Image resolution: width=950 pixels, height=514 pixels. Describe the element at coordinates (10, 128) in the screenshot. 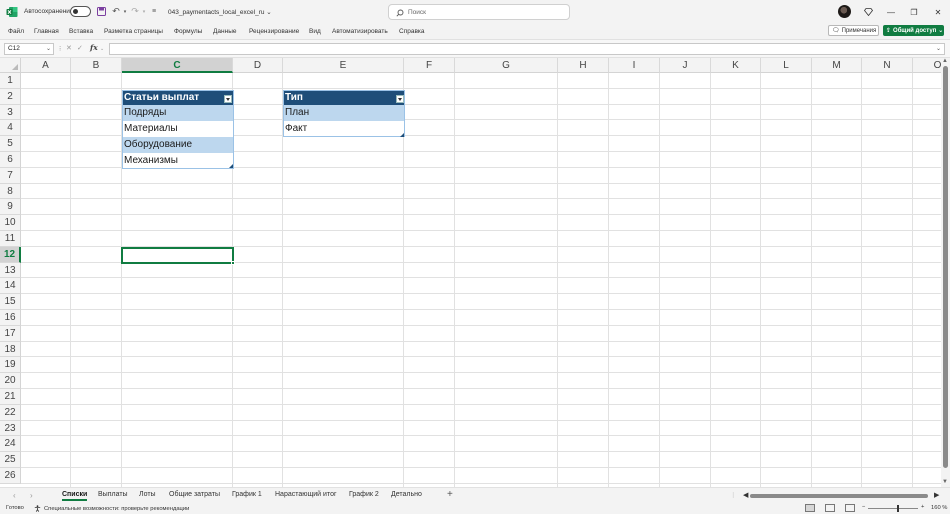

I see `row-header-4: 4` at that location.